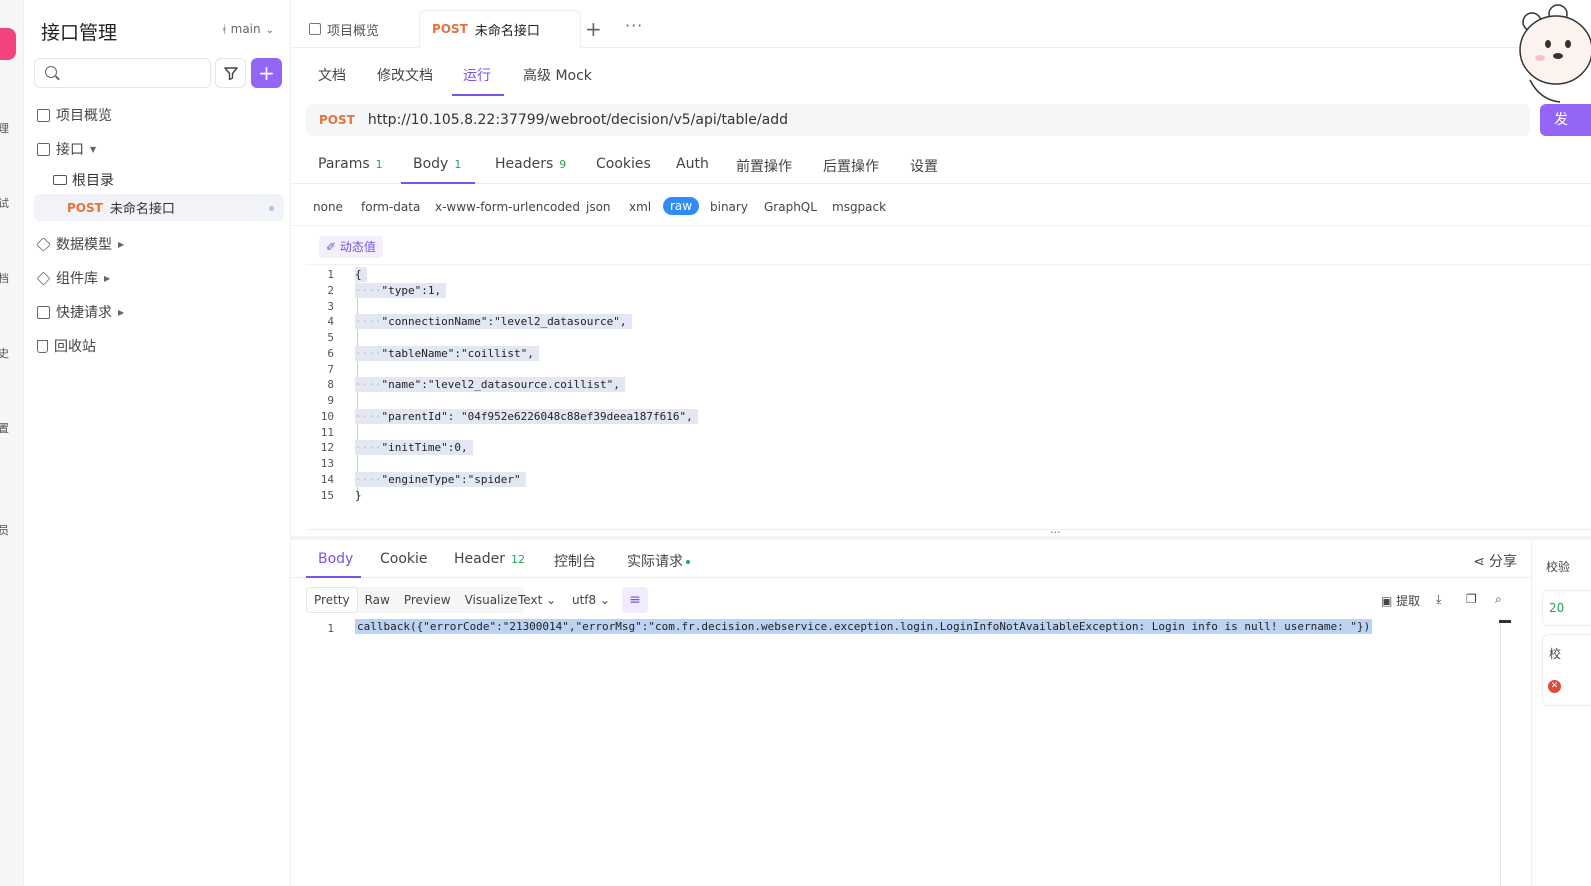  What do you see at coordinates (477, 75) in the screenshot?
I see `subnav-run: 运行` at bounding box center [477, 75].